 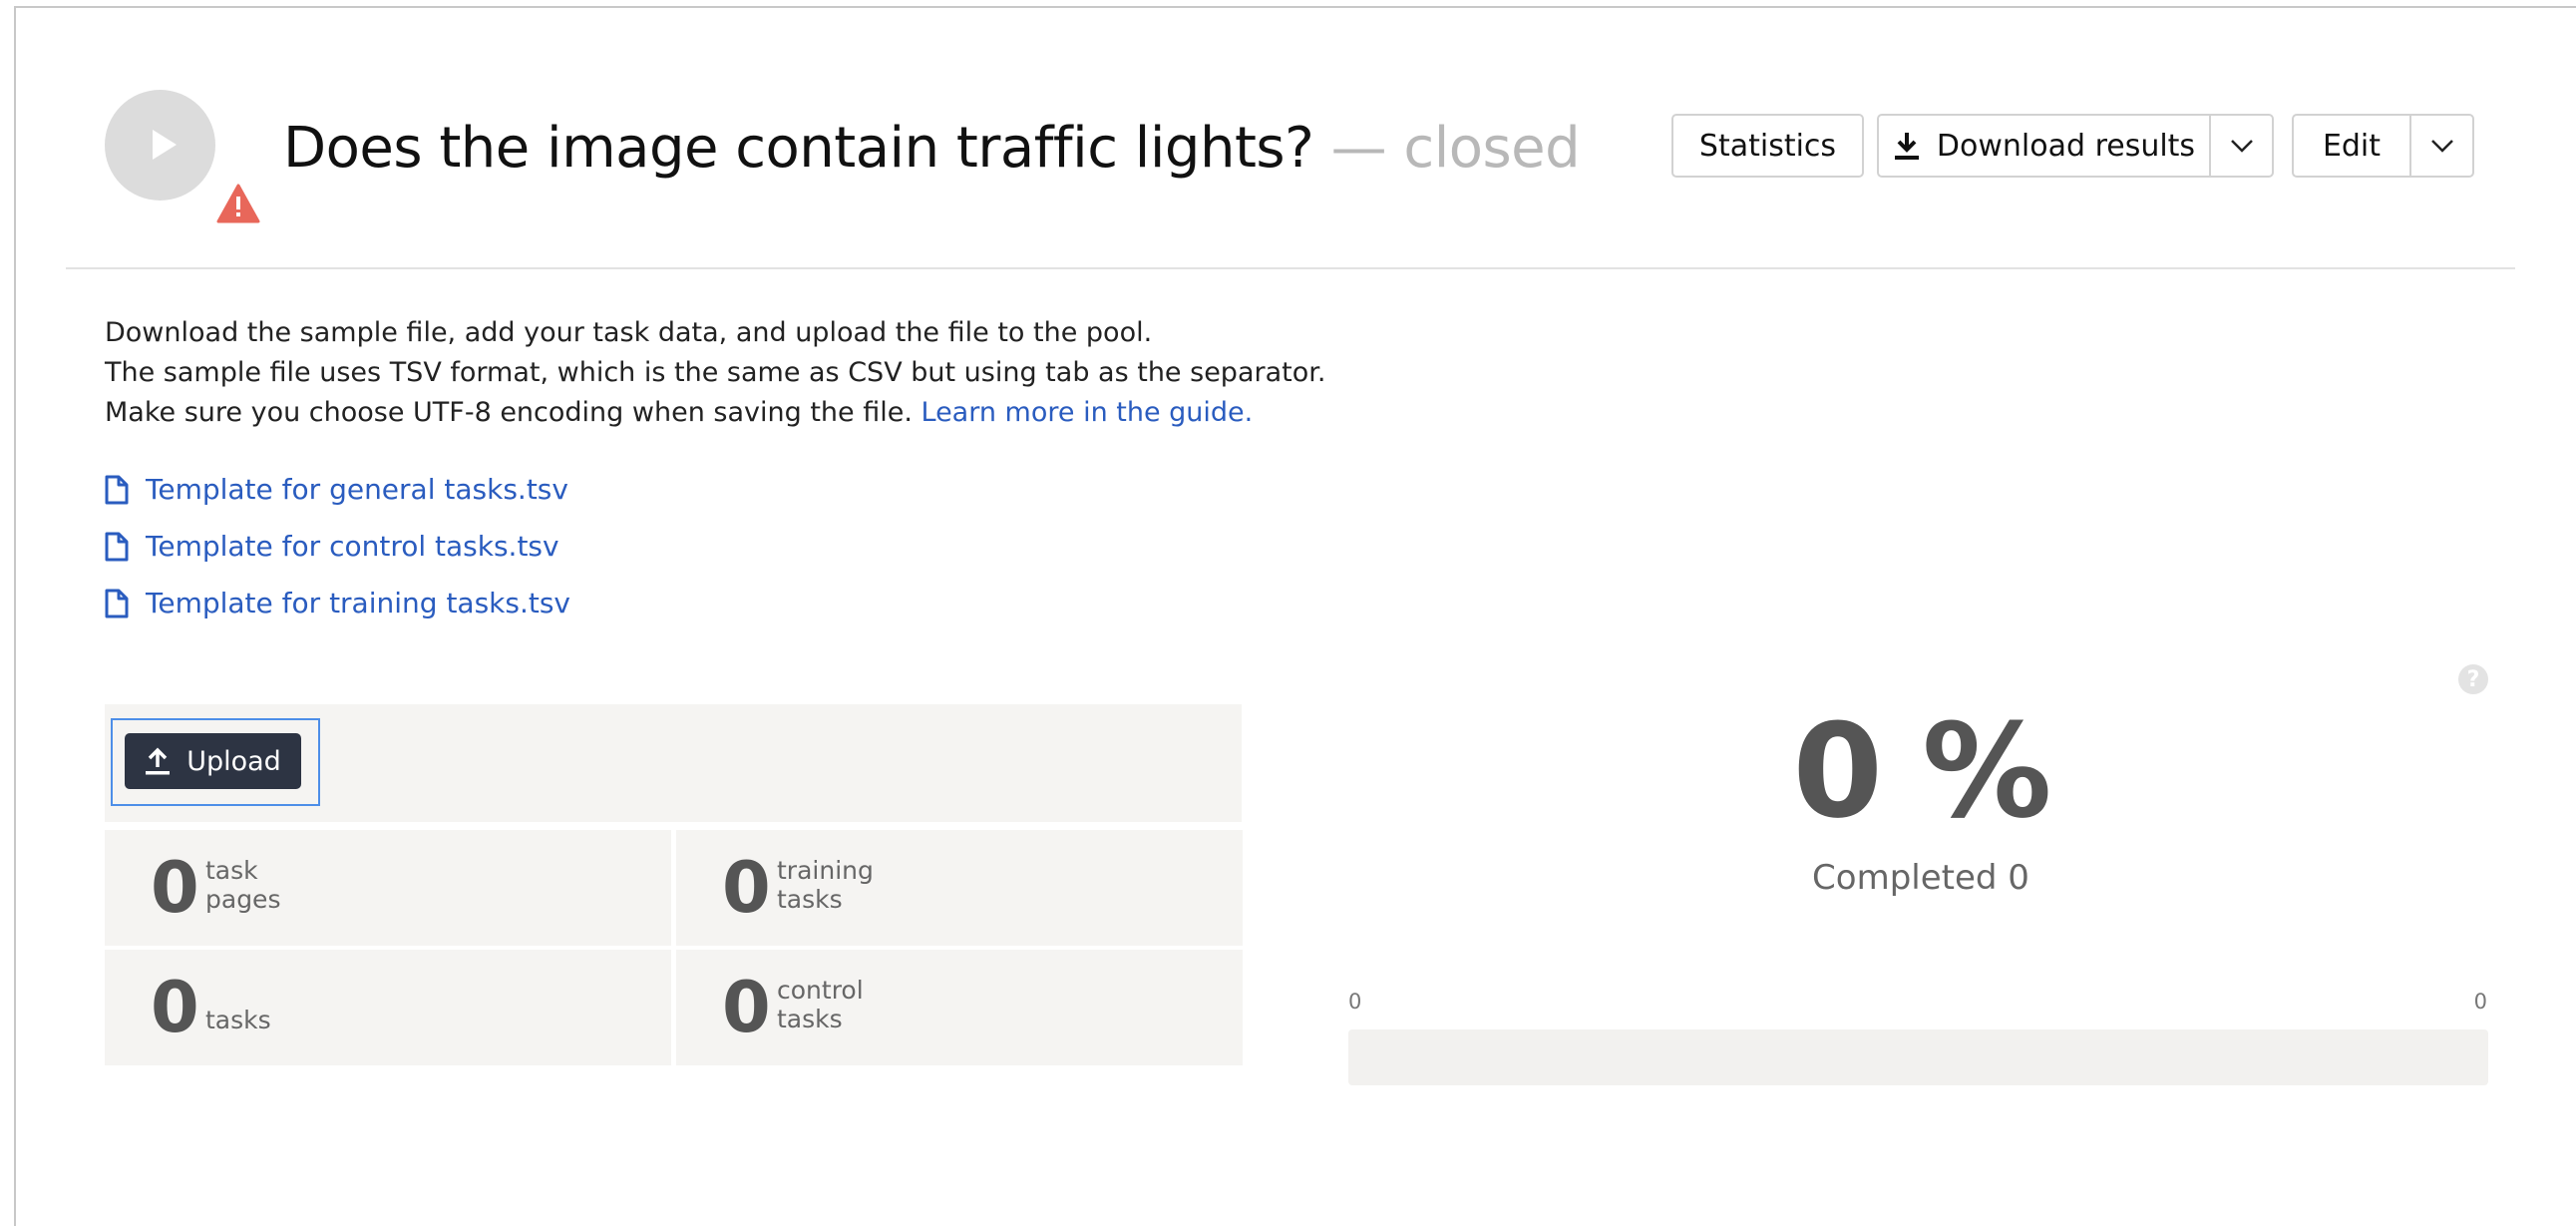 I want to click on upload-button-label: Upload, so click(x=234, y=761).